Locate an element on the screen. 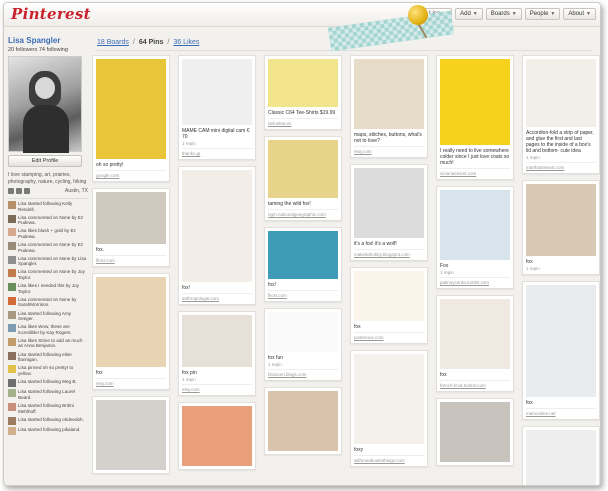 The width and height of the screenshot is (608, 491). activity-item: Lisa started following ohdeedoh. is located at coordinates (48, 420).